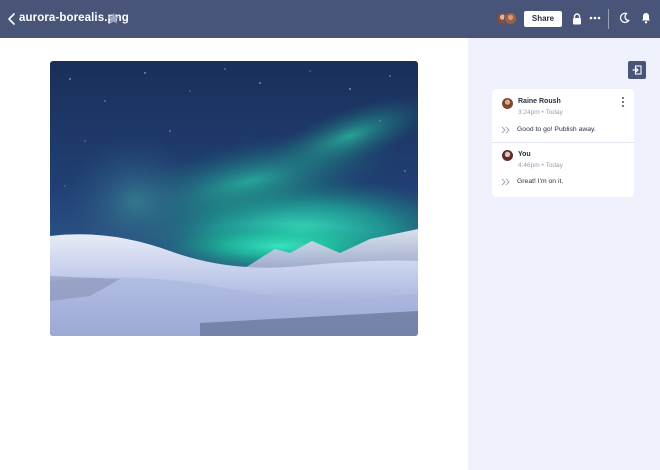 The width and height of the screenshot is (660, 470). I want to click on comment-text: Good to go! Publish away., so click(556, 129).